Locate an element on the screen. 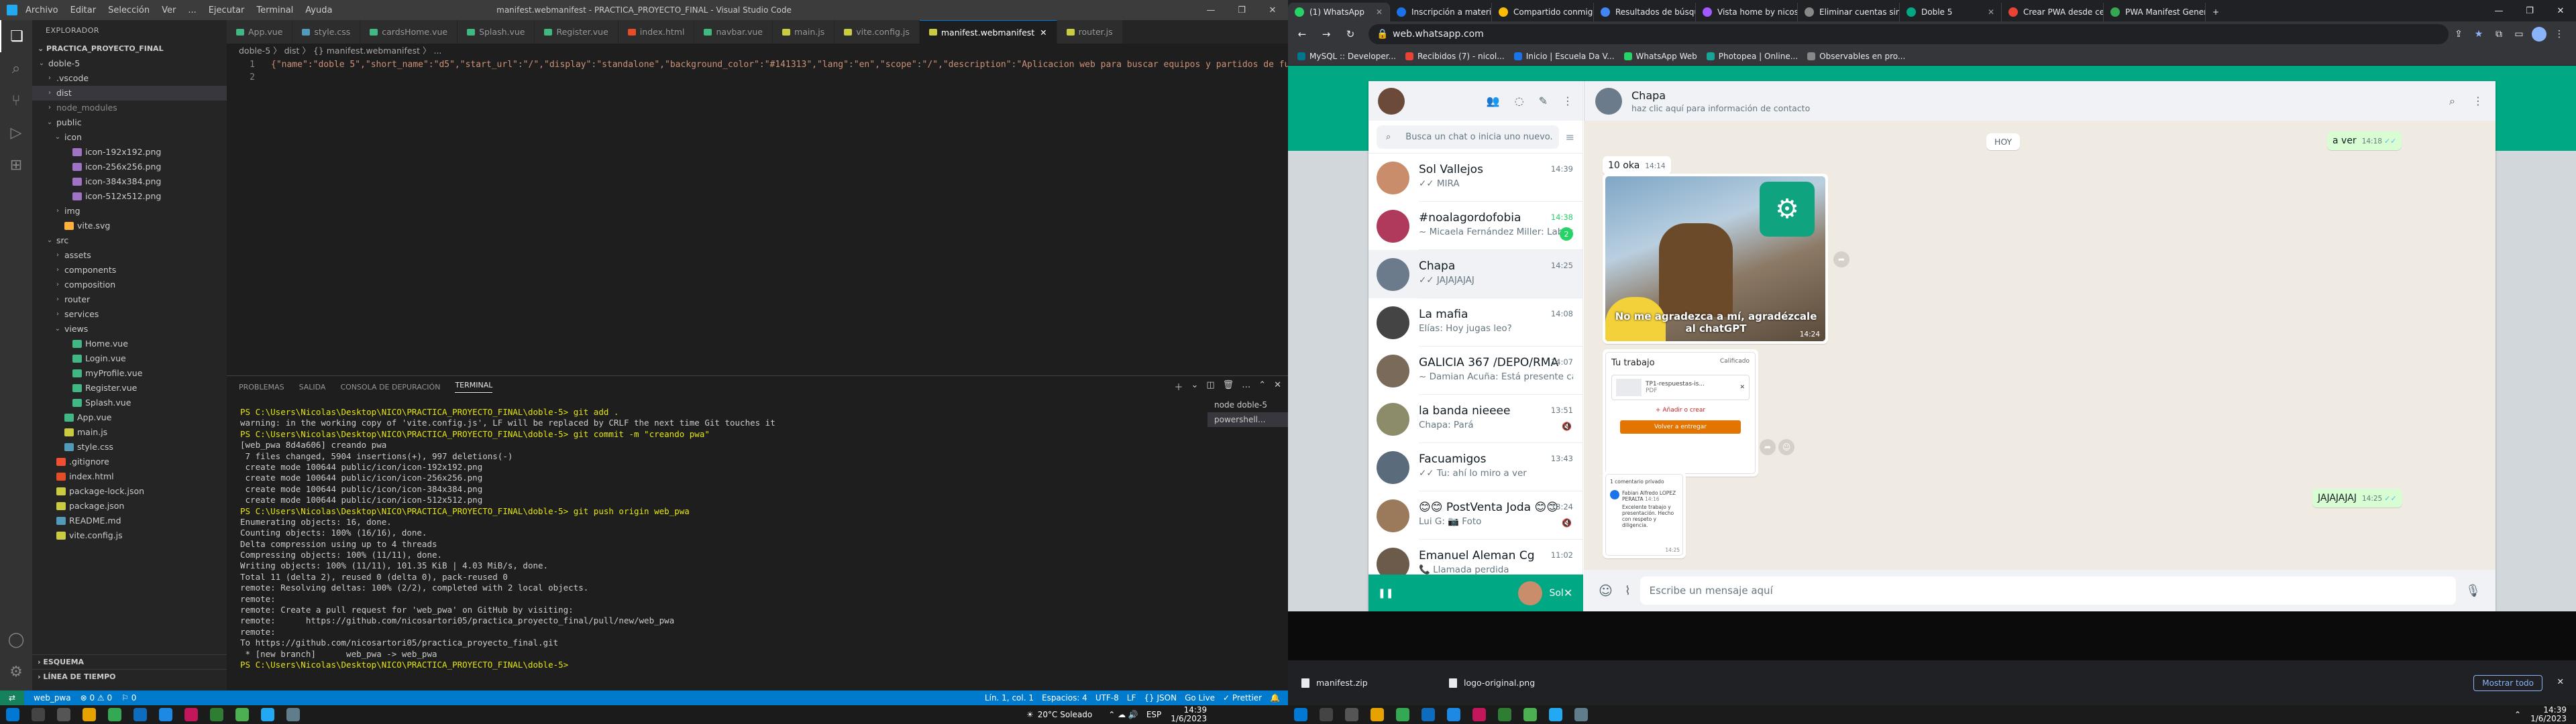  language-mode: {} JSON is located at coordinates (1160, 698).